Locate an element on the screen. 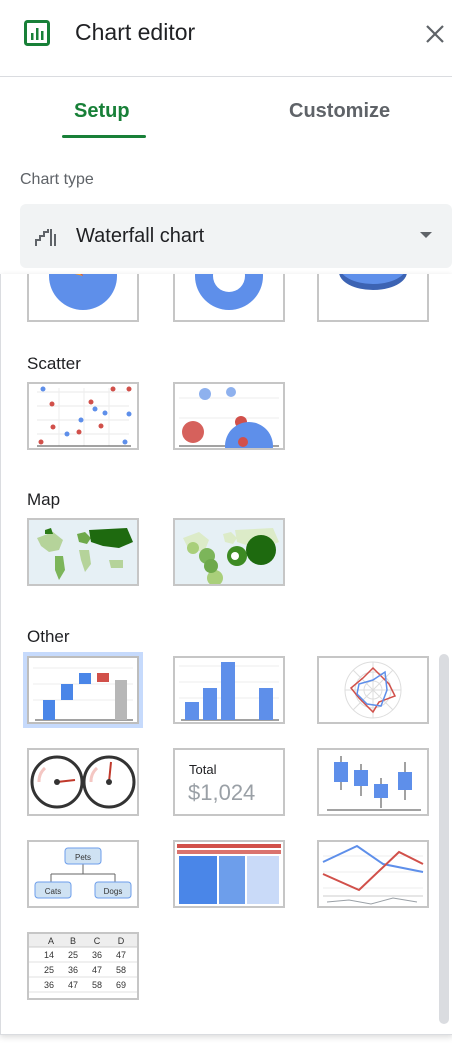 The width and height of the screenshot is (452, 1046). menu-scrollbar is located at coordinates (444, 839).